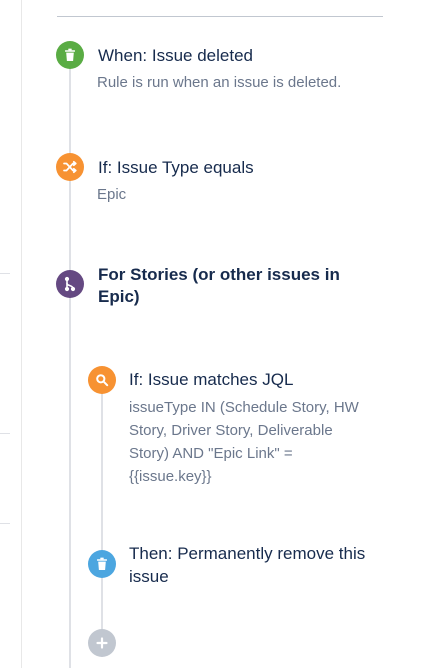 Image resolution: width=429 pixels, height=668 pixels. I want to click on panel-left-border, so click(21, 334).